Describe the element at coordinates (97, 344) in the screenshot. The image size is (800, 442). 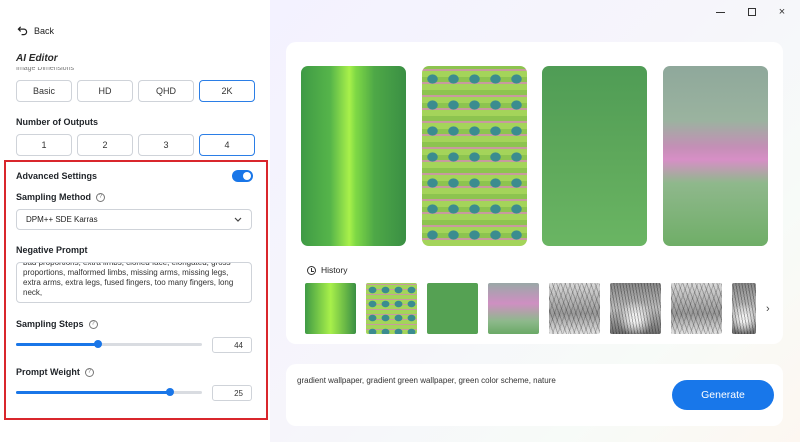
I see `sampling-steps-thumb` at that location.